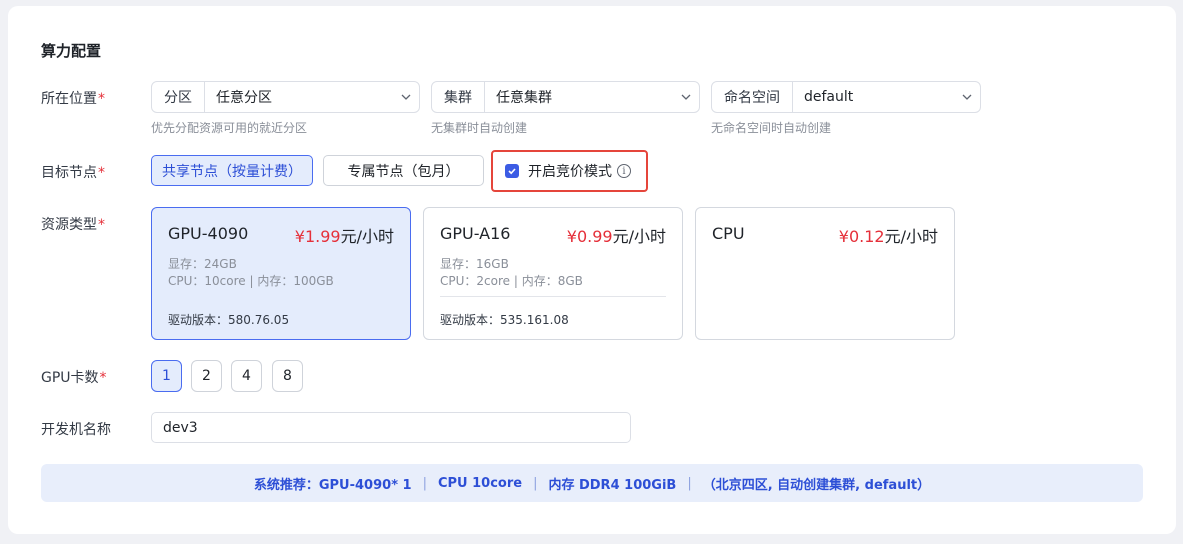 The image size is (1183, 544). I want to click on cluster-value: 任意集群, so click(524, 98).